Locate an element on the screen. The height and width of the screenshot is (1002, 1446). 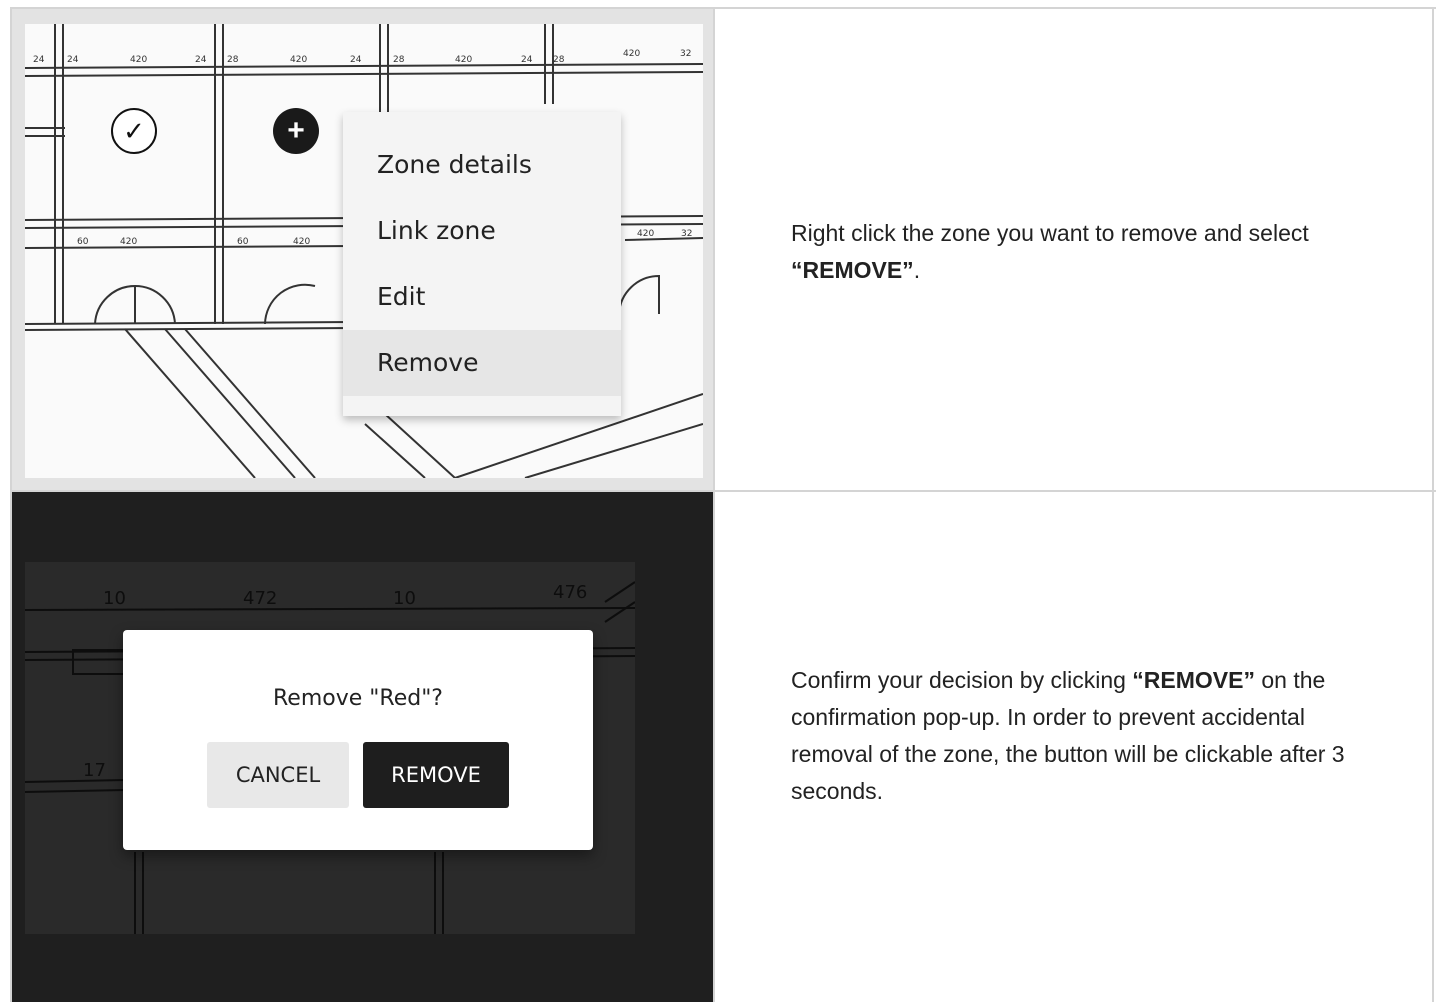
context-menu: Zone details Link zone Edit Remove is located at coordinates (482, 264).